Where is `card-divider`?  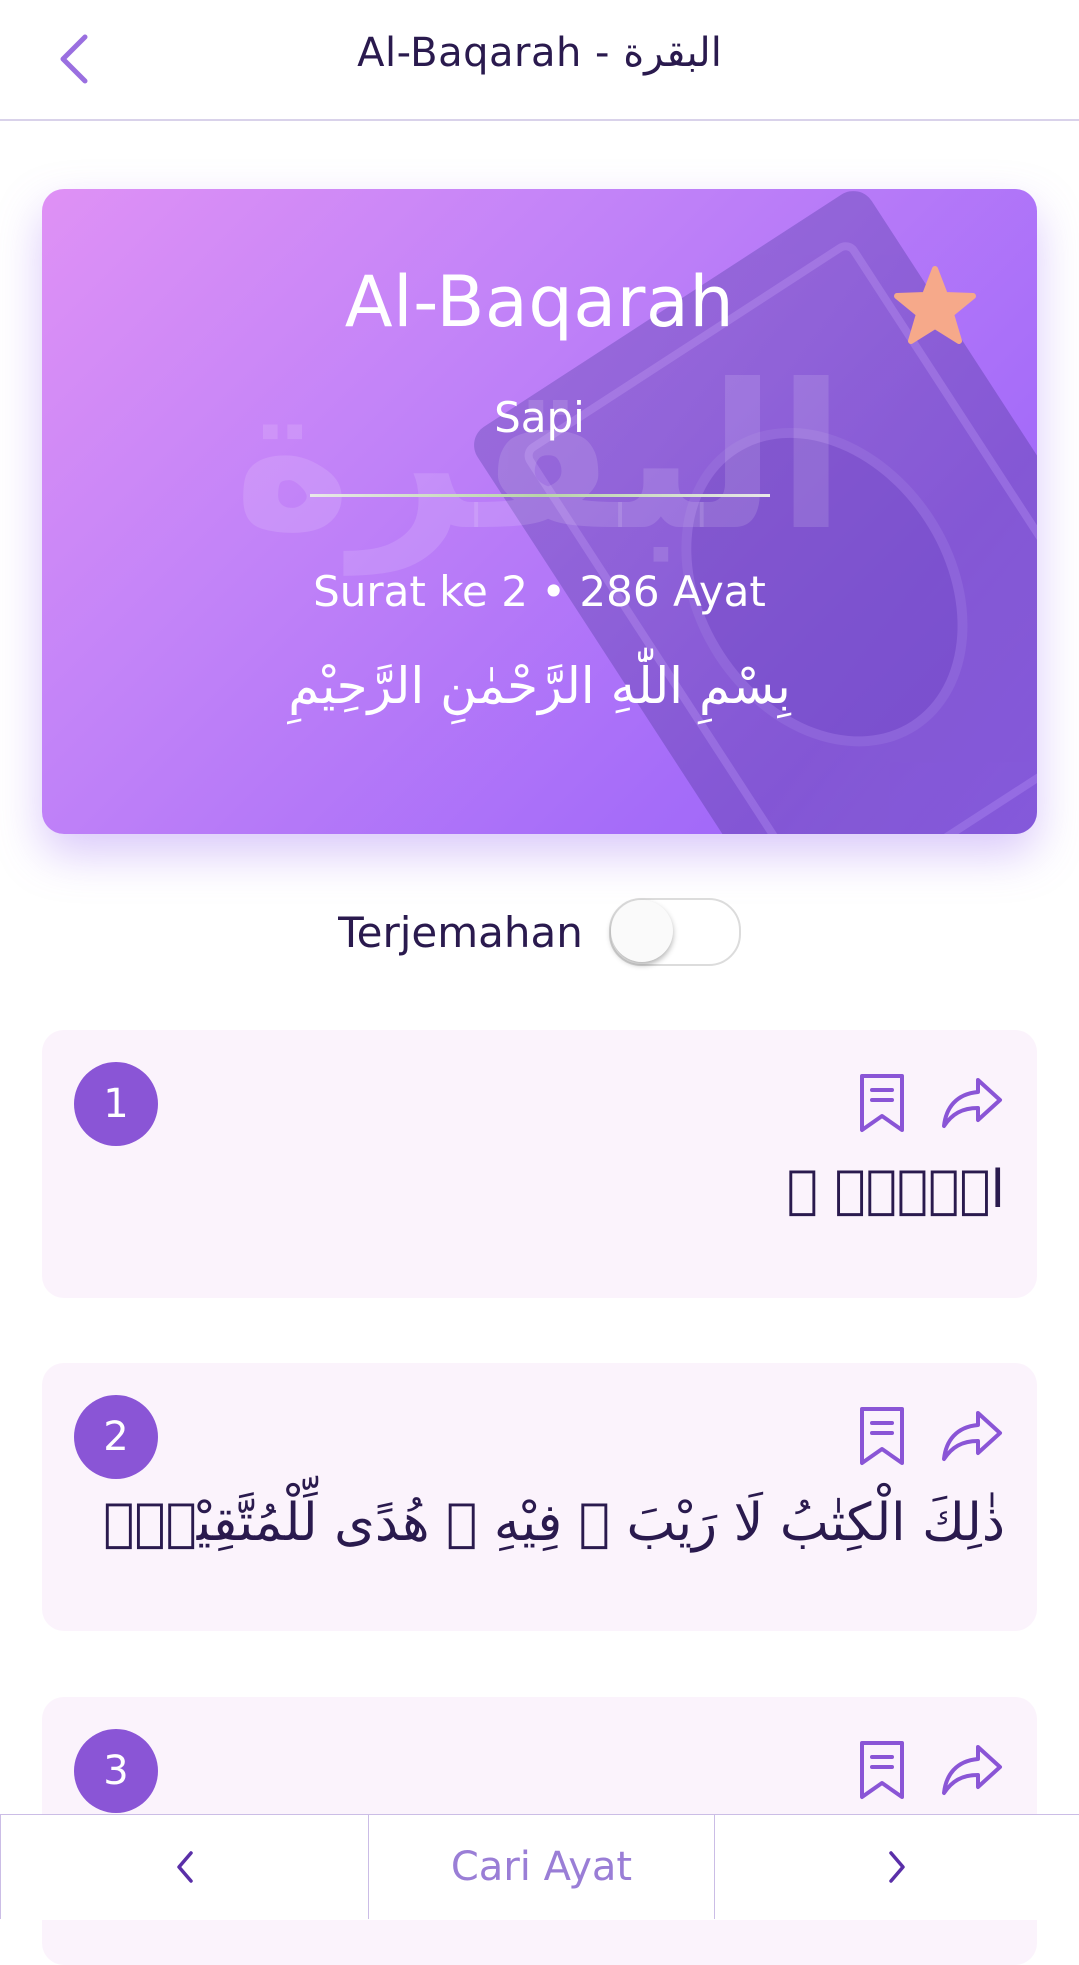 card-divider is located at coordinates (540, 495).